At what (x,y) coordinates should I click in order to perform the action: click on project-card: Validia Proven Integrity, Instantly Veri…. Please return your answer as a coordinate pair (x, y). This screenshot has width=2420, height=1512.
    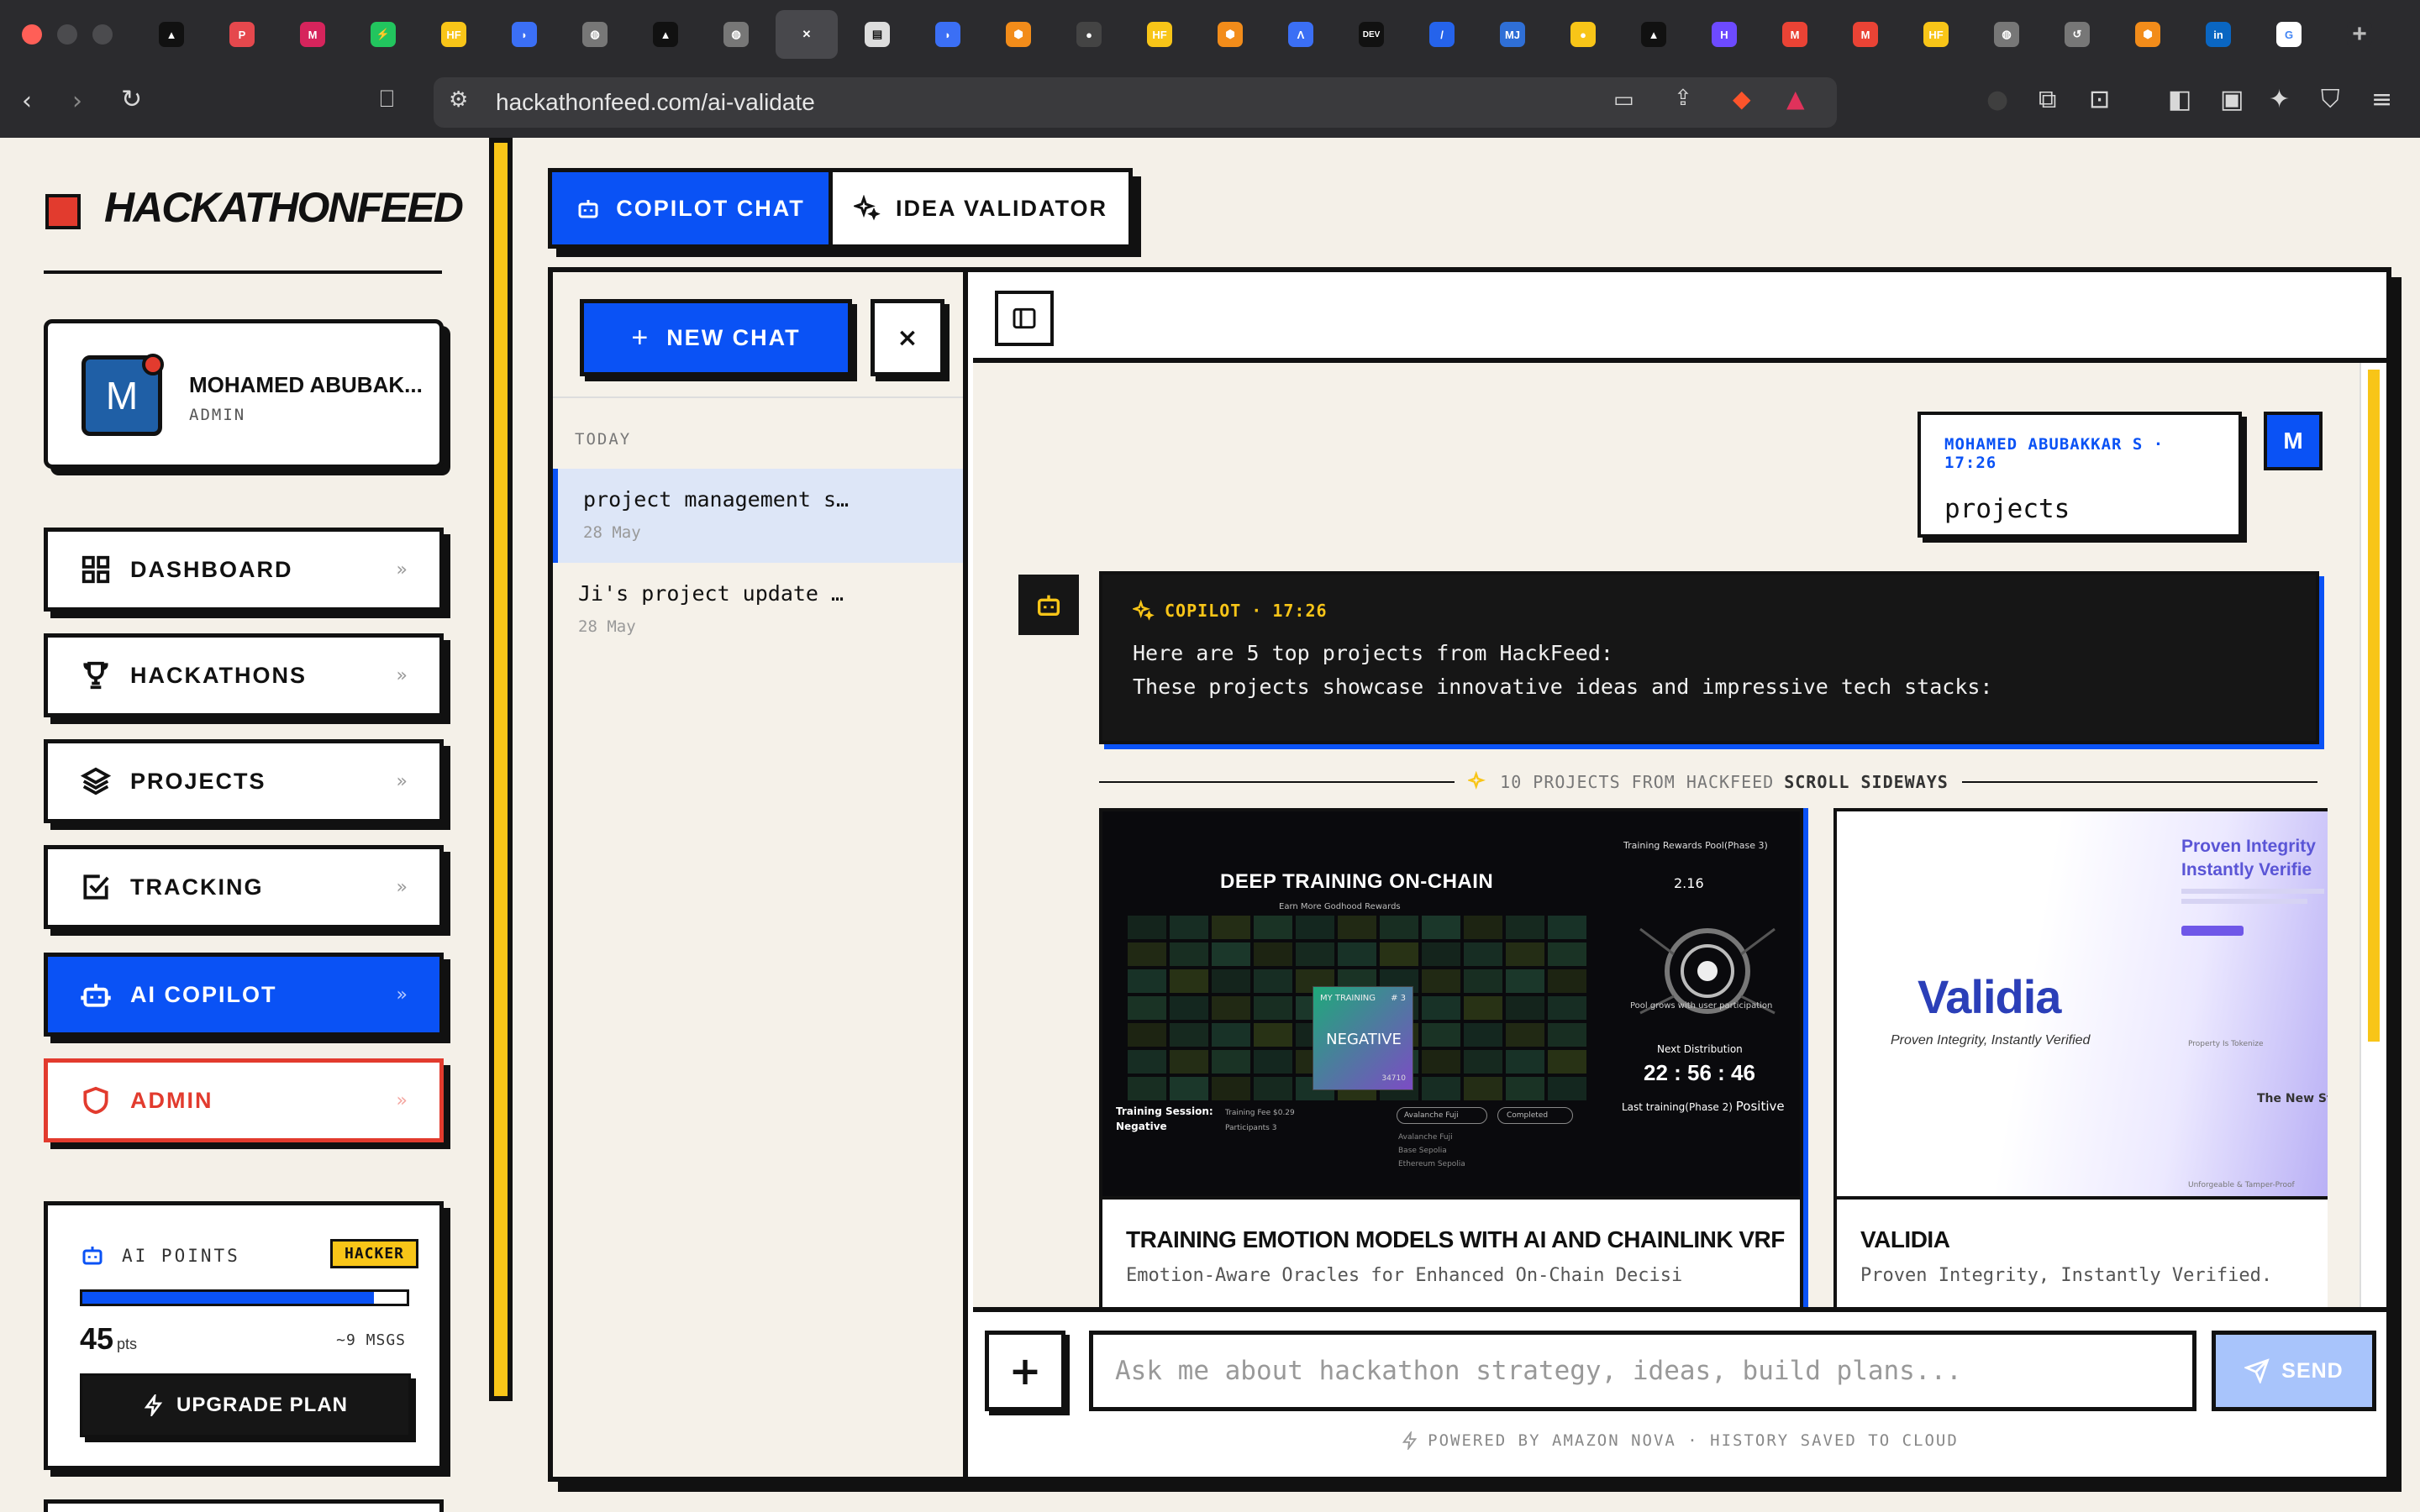
    Looking at the image, I should click on (2081, 1057).